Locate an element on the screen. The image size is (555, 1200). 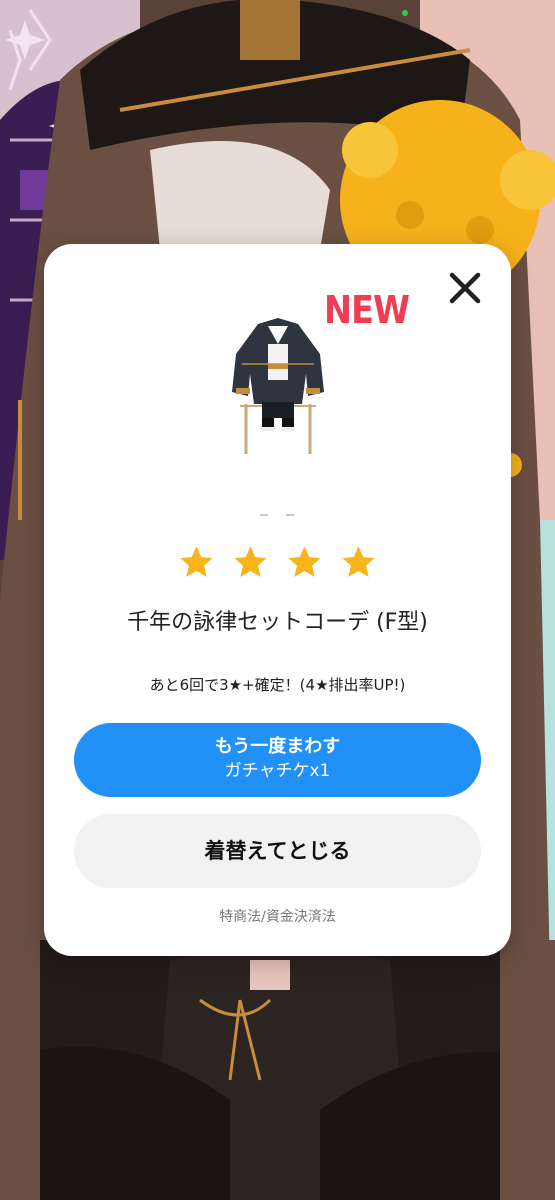
outfit-item-image is located at coordinates (278, 386).